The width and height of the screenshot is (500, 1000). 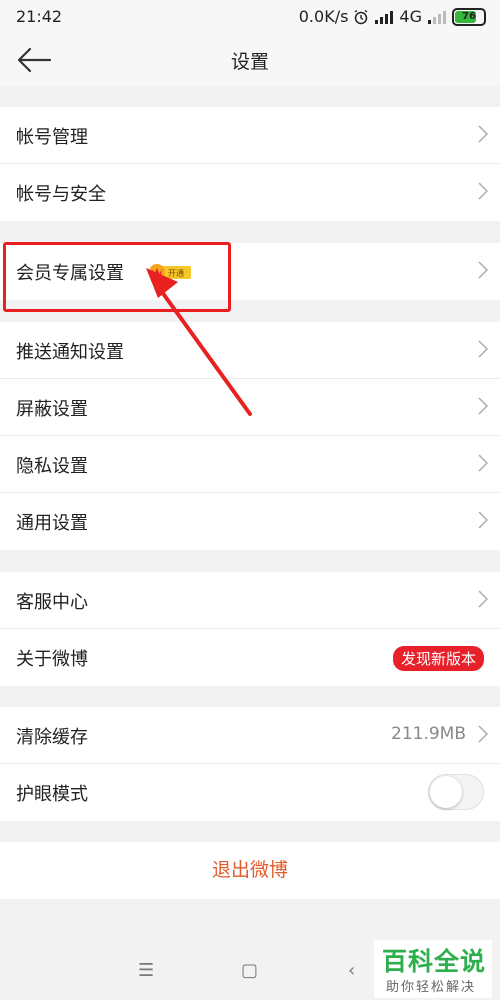 What do you see at coordinates (52, 137) in the screenshot?
I see `setting-label: 帐号管理` at bounding box center [52, 137].